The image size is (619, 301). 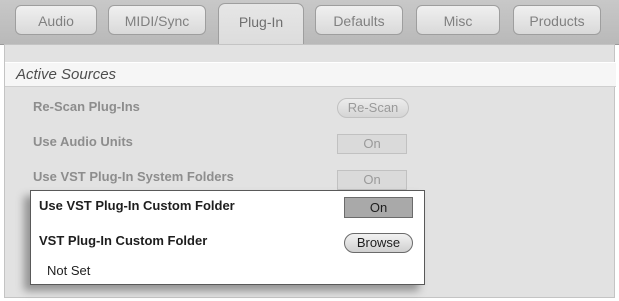 What do you see at coordinates (69, 270) in the screenshot?
I see `custom-folder-path-value: Not Set` at bounding box center [69, 270].